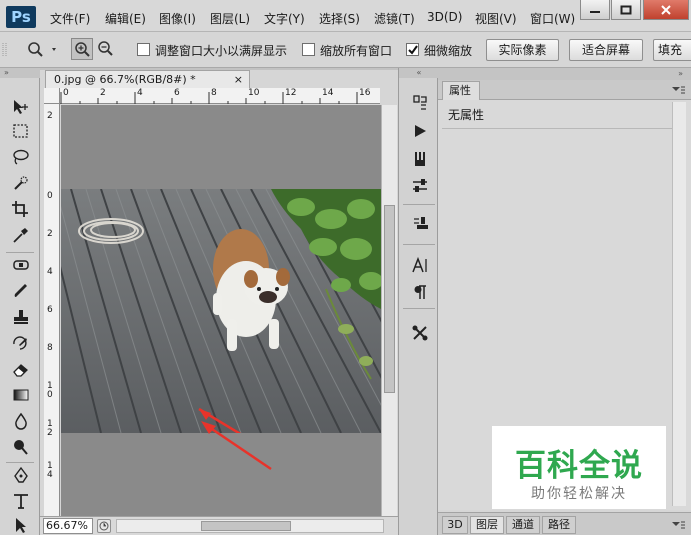  I want to click on eyedropper-tool, so click(21, 235).